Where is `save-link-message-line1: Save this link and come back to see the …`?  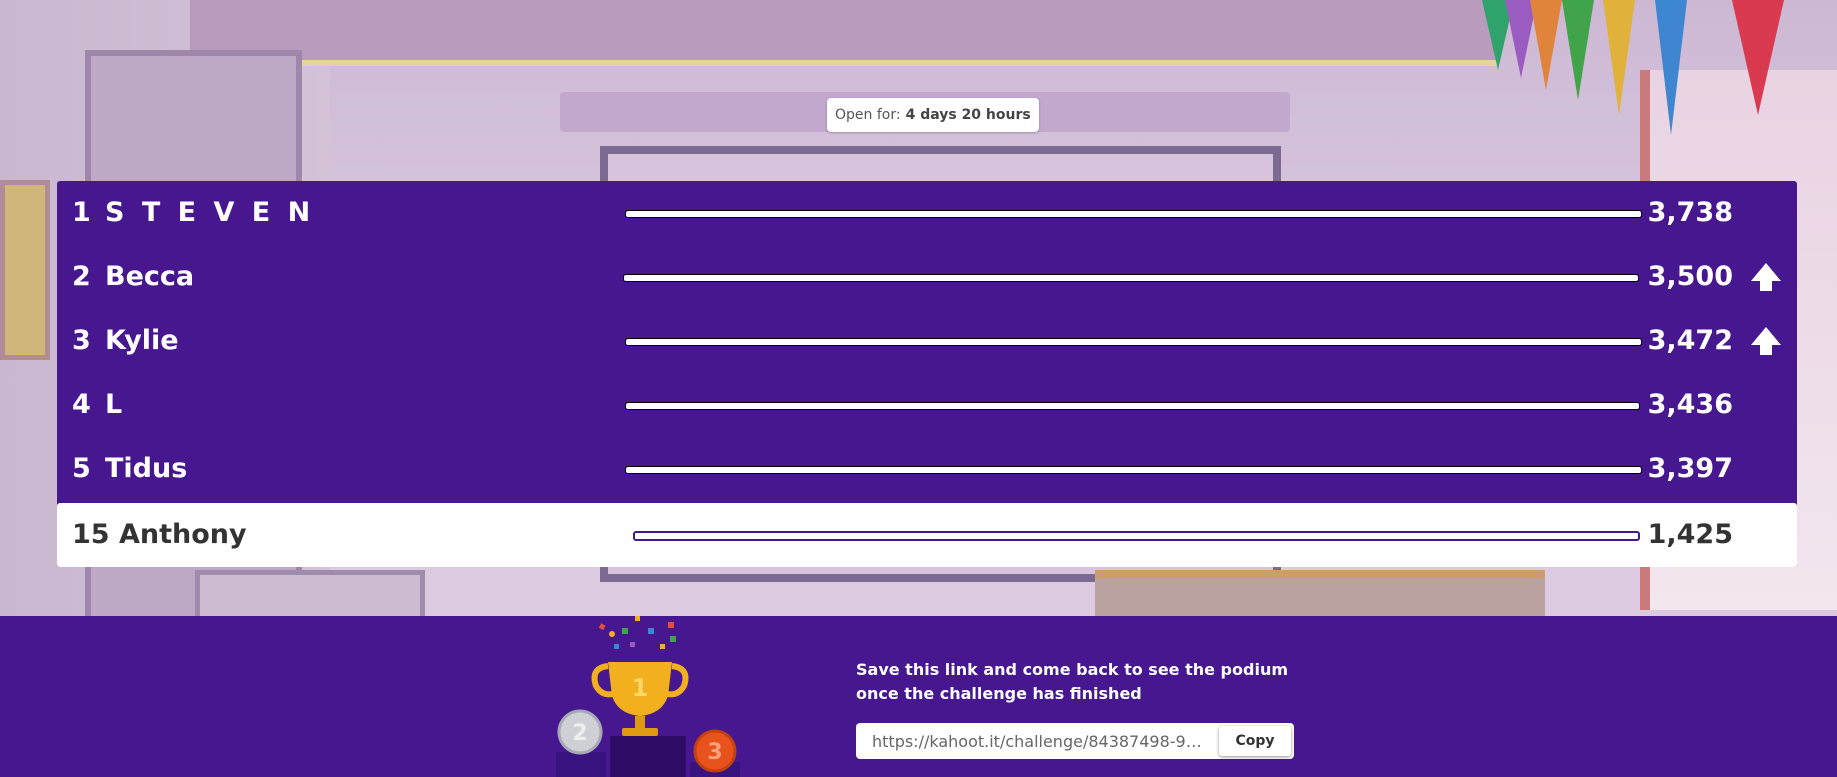
save-link-message-line1: Save this link and come back to see the … is located at coordinates (1072, 669).